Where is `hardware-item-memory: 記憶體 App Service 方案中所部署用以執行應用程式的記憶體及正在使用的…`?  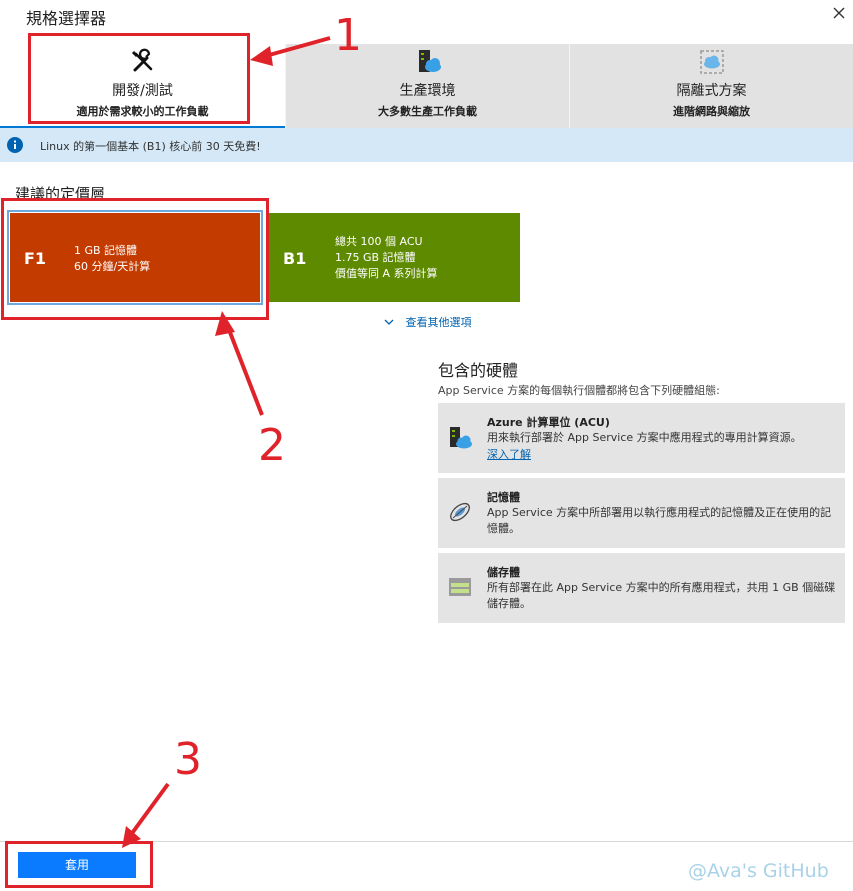 hardware-item-memory: 記憶體 App Service 方案中所部署用以執行應用程式的記憶體及正在使用的… is located at coordinates (641, 513).